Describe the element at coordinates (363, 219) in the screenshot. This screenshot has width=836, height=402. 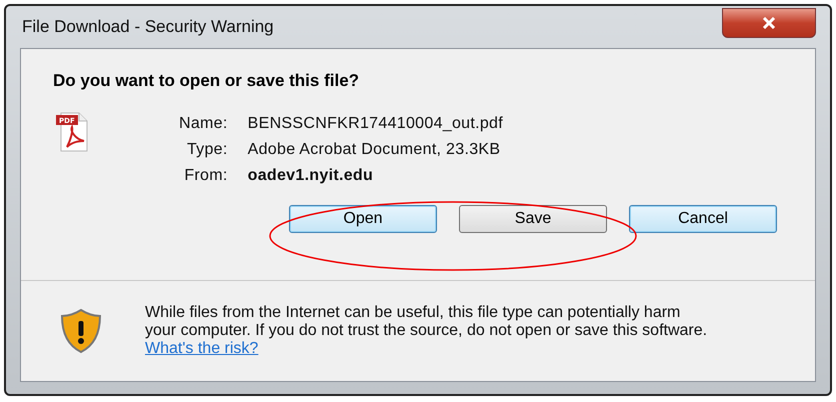
I see `dialog-button: Open` at that location.